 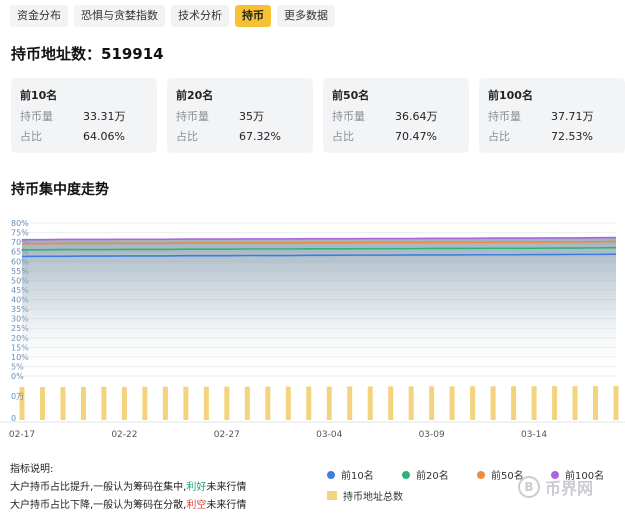 I want to click on card-hold-row: 持币量 36.64万, so click(x=396, y=116).